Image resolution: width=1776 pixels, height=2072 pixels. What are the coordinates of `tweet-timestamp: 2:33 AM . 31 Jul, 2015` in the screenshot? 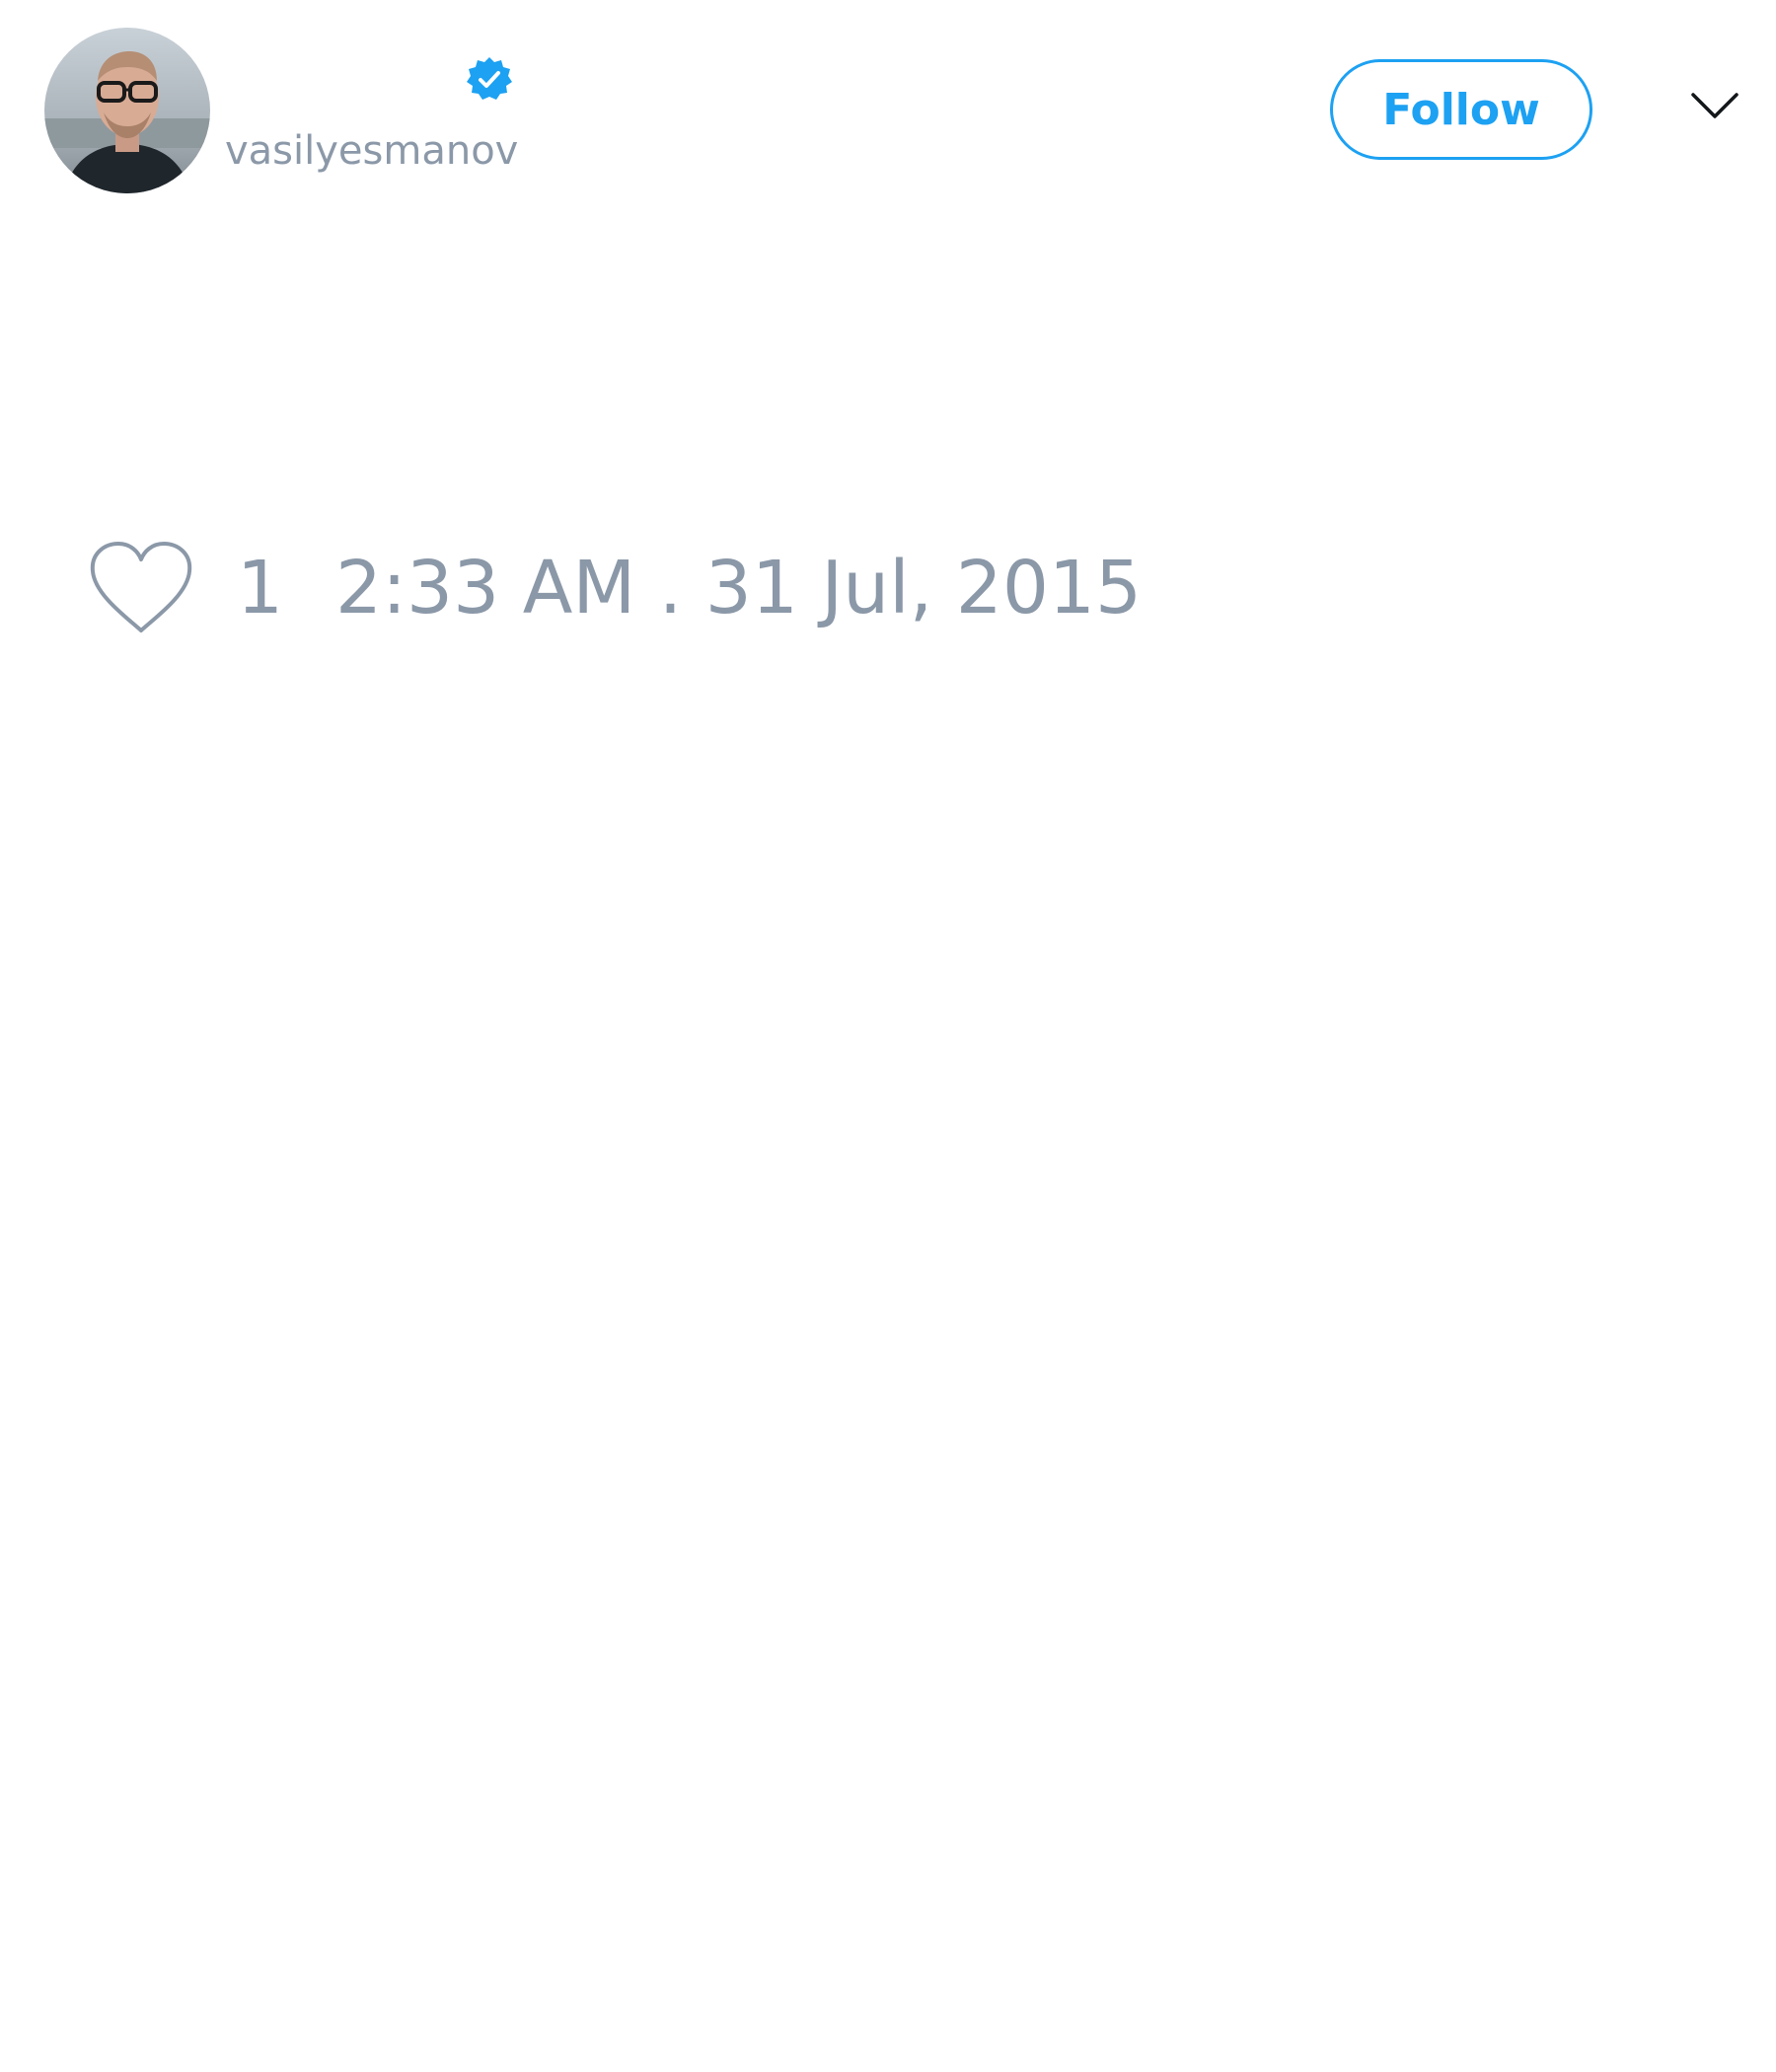 It's located at (739, 588).